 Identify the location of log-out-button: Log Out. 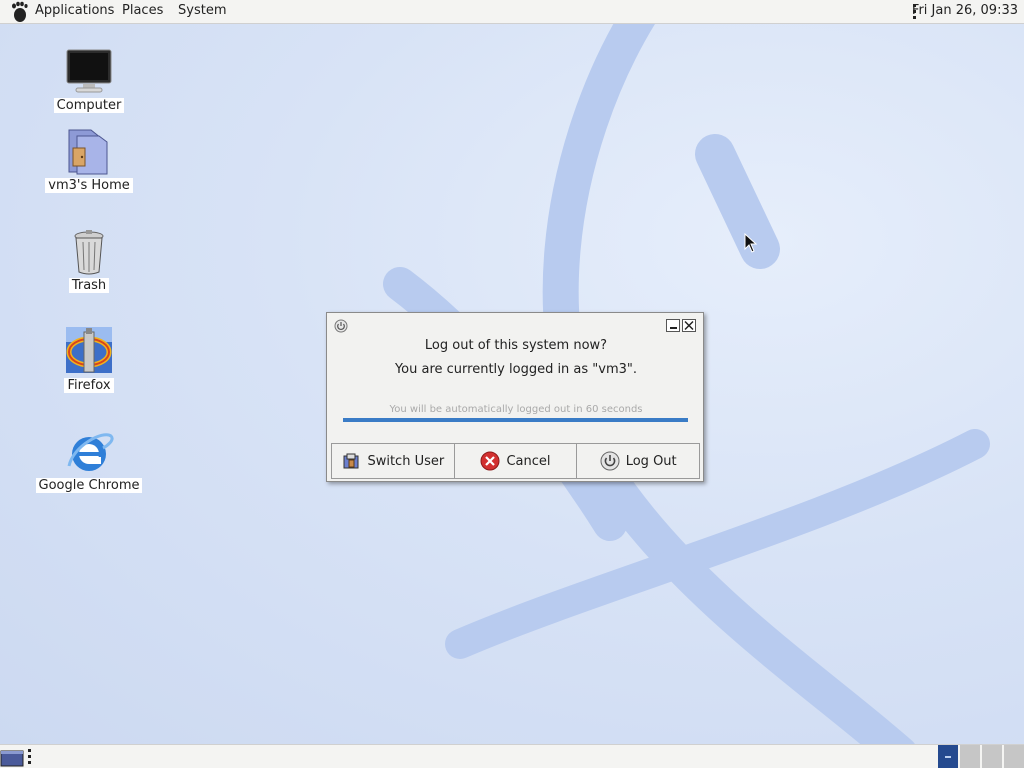
(638, 461).